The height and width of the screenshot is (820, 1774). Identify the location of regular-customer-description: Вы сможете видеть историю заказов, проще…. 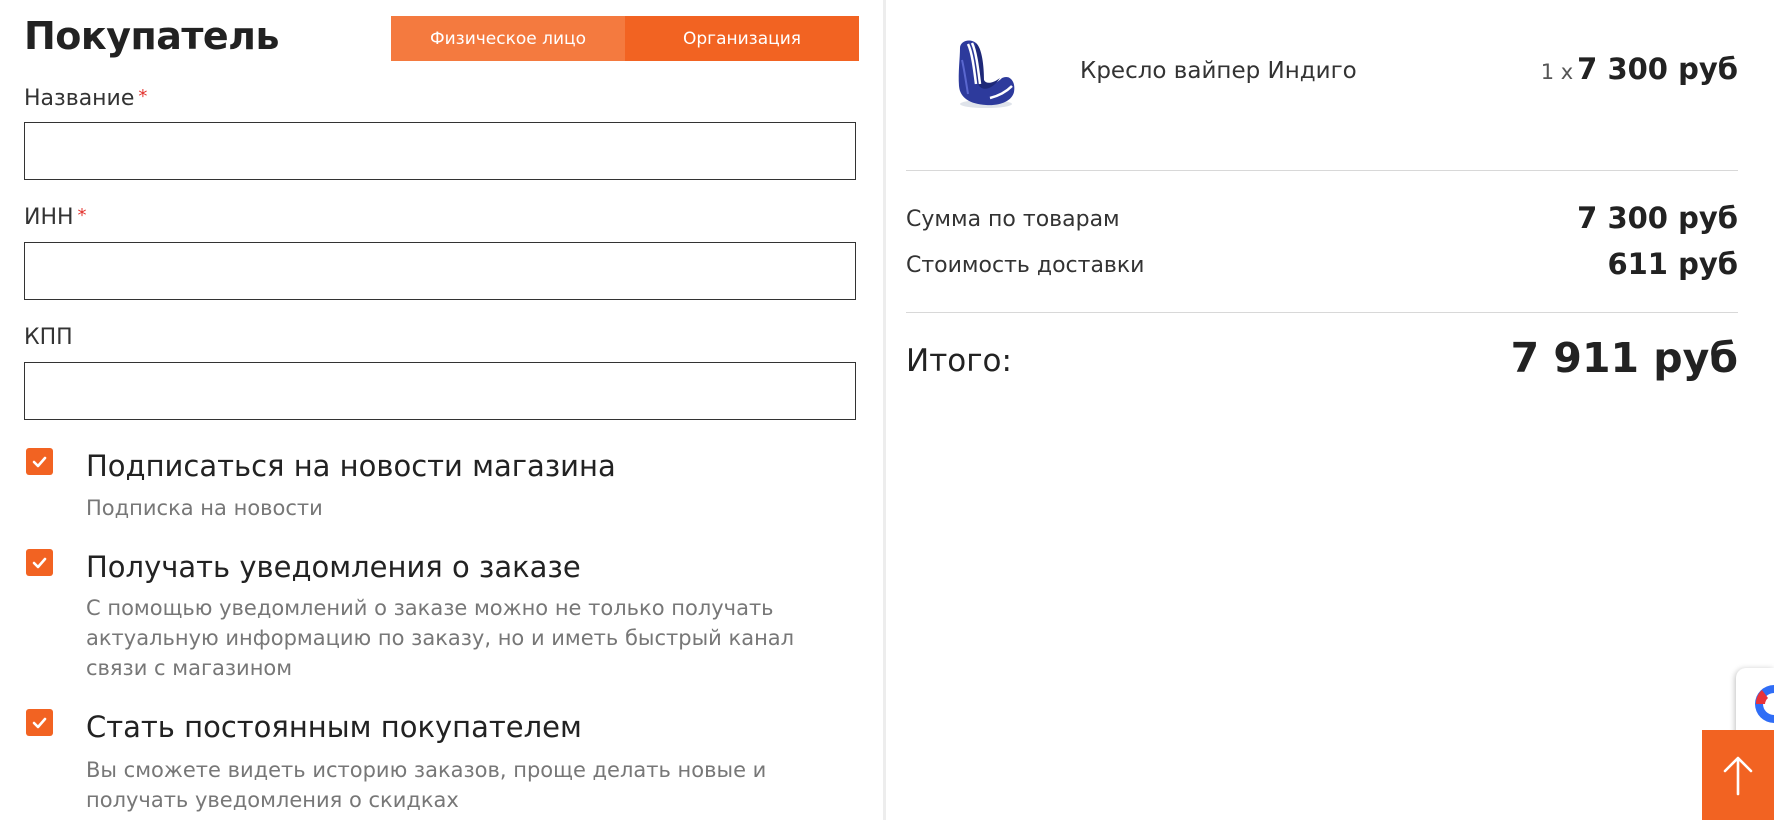
(426, 785).